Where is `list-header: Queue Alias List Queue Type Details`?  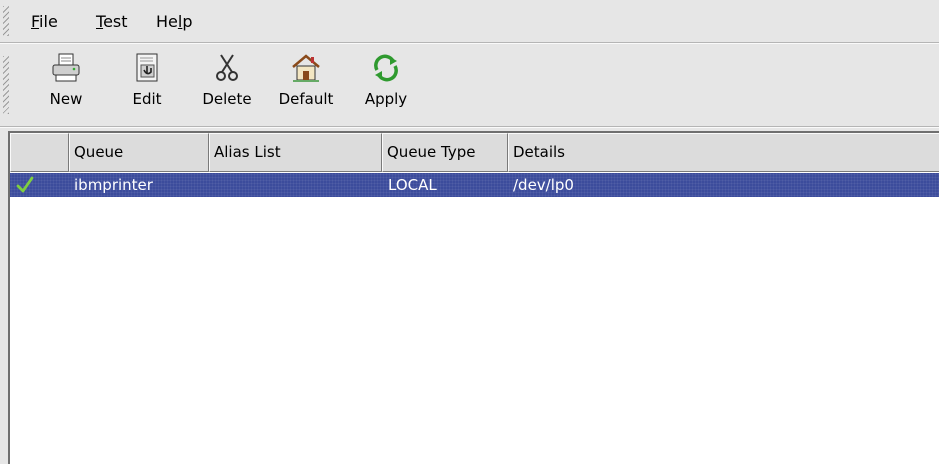 list-header: Queue Alias List Queue Type Details is located at coordinates (474, 152).